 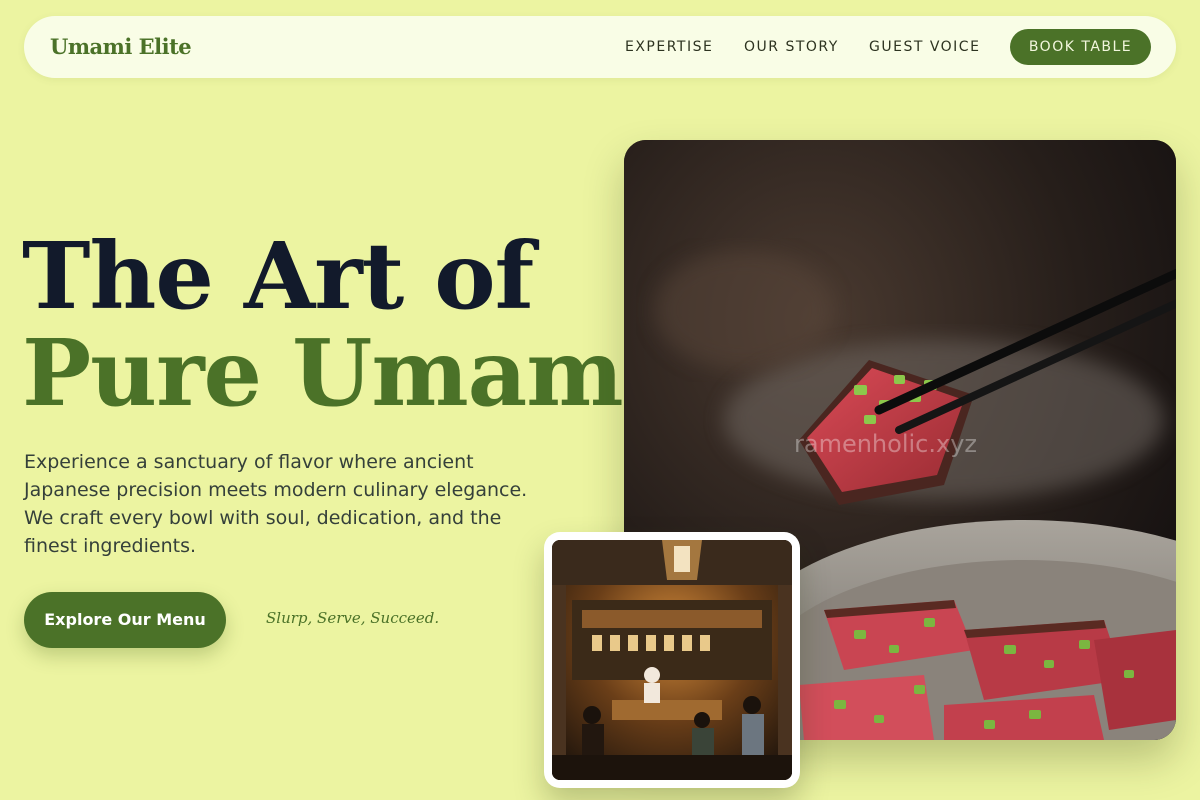 I want to click on restaurant-illustration, so click(x=672, y=660).